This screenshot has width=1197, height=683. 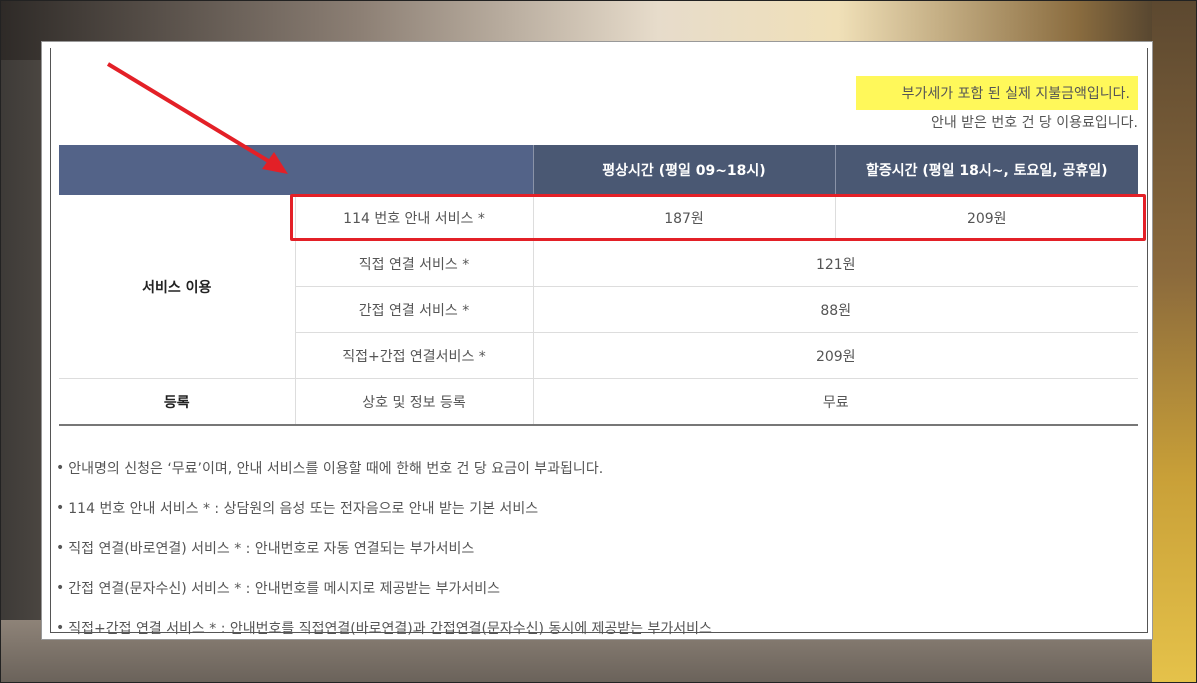 I want to click on vat-notice: 부가세가 포함 된 실제 지불금액입니다., so click(x=997, y=93).